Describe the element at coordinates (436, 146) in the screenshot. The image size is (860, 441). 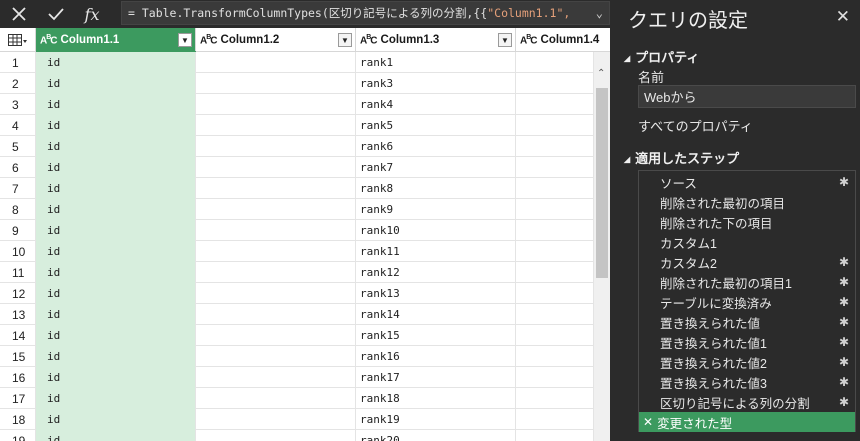
I see `cell-column1-3: rank6` at that location.